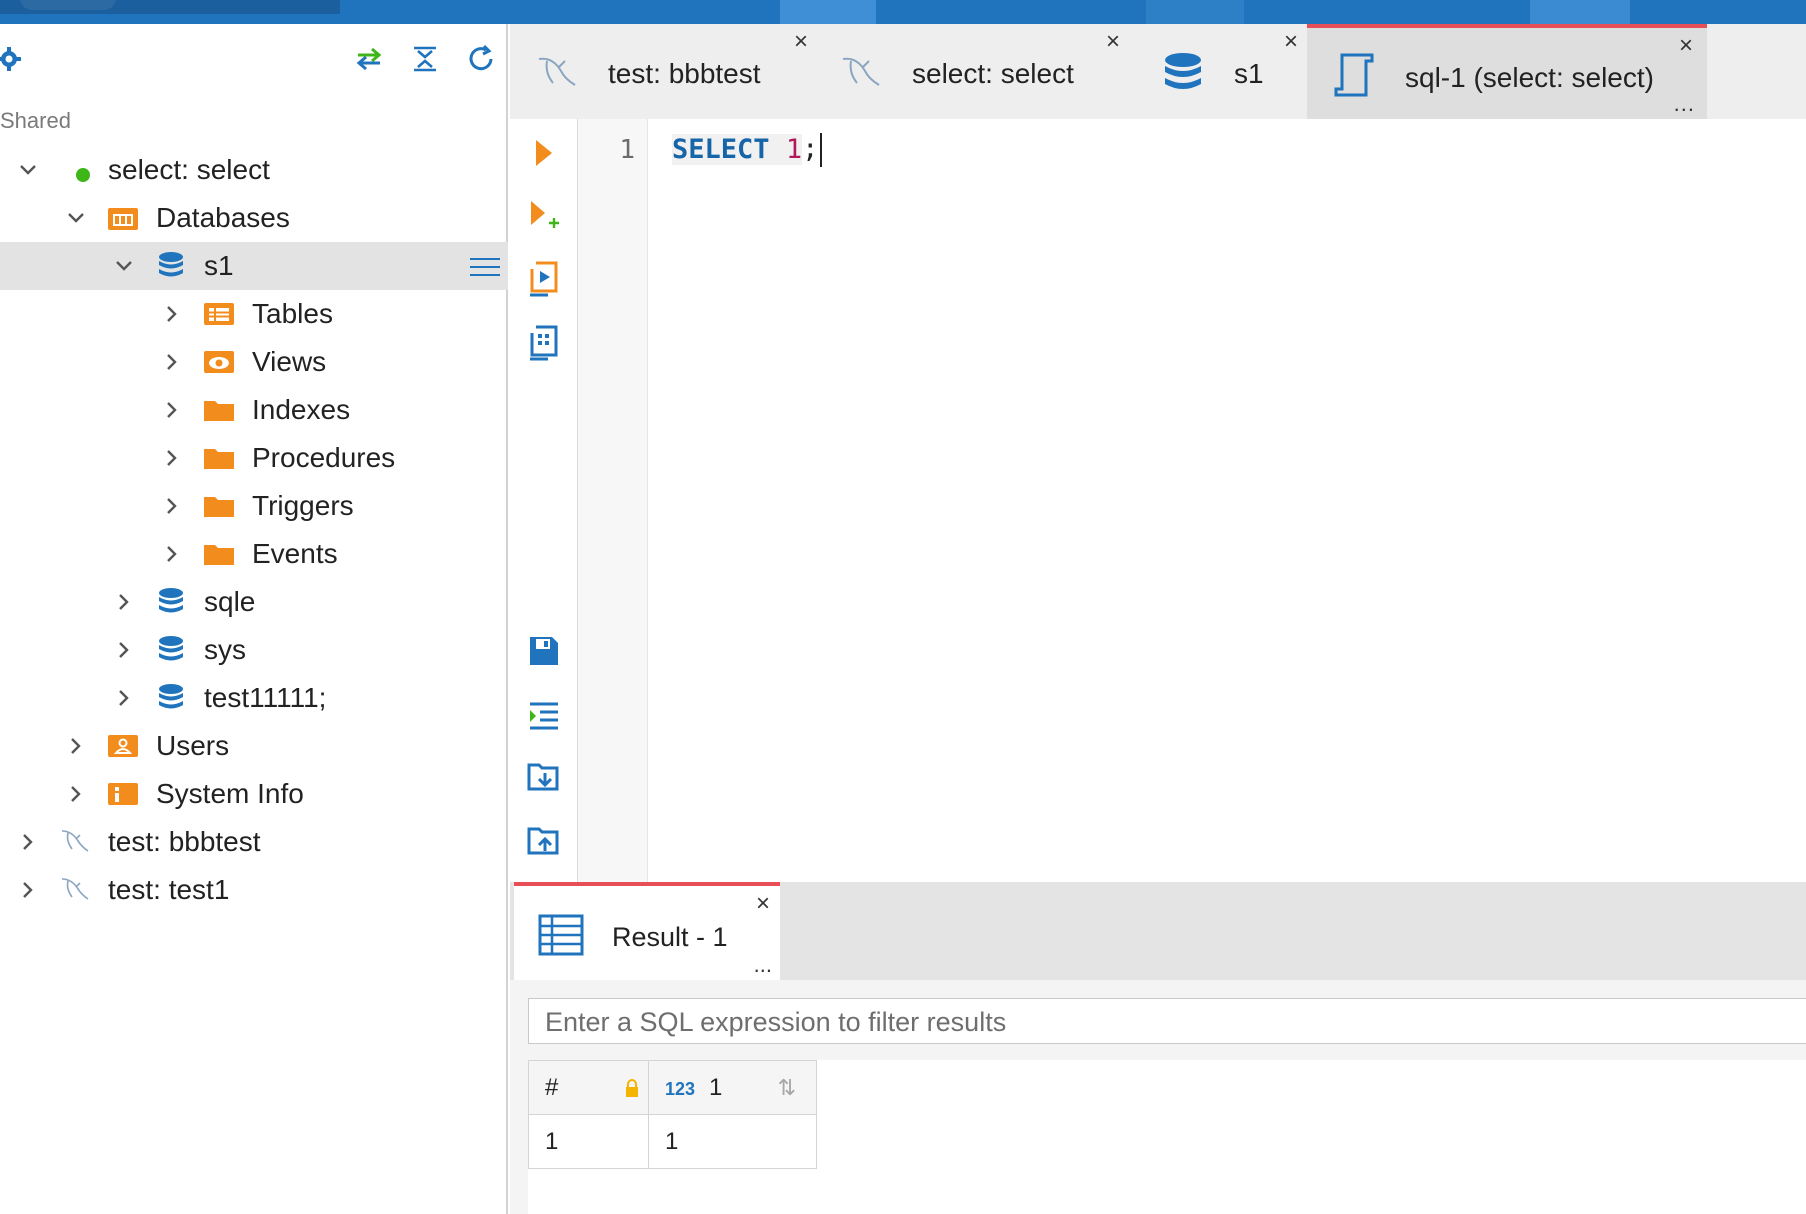 This screenshot has width=1806, height=1214. I want to click on sql-number-literal: 1, so click(786, 149).